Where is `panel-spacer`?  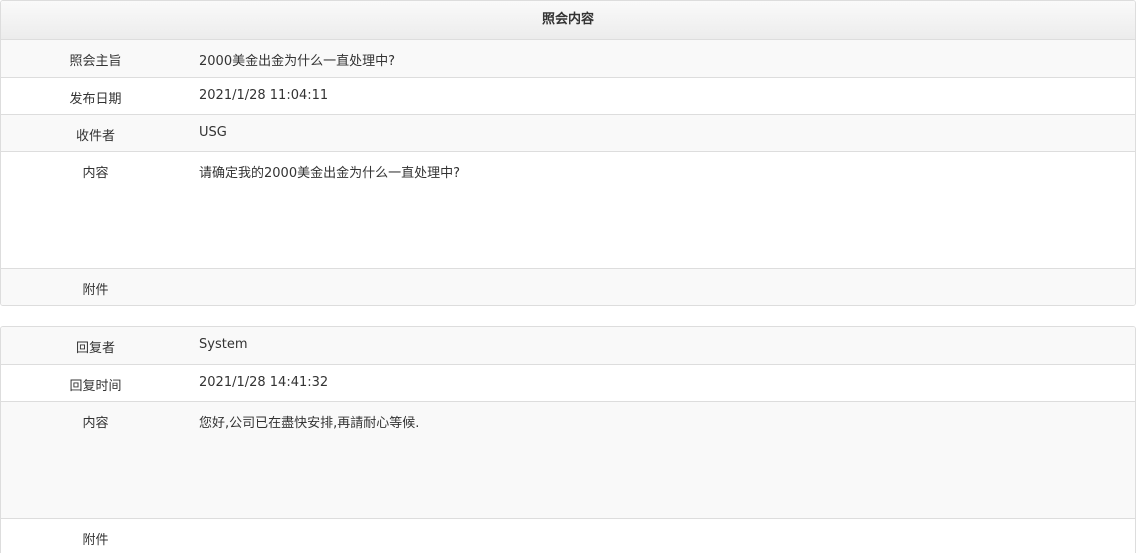
panel-spacer is located at coordinates (568, 316).